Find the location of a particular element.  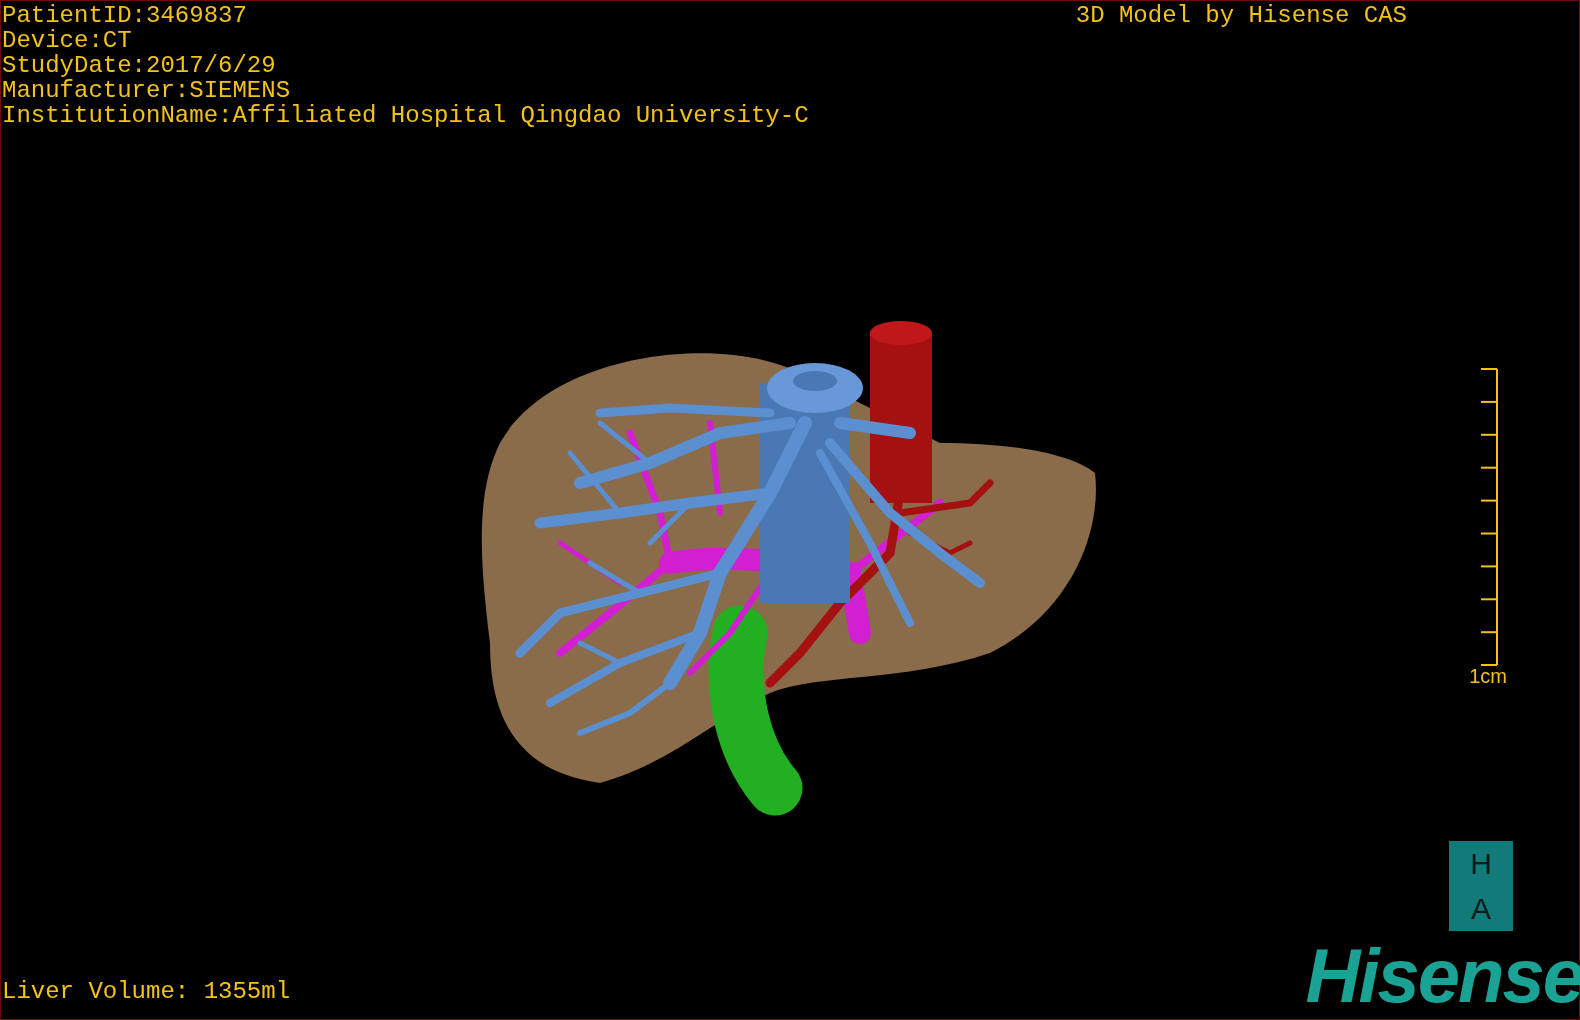

model-title: 3D Model by Hisense CAS is located at coordinates (1241, 15).